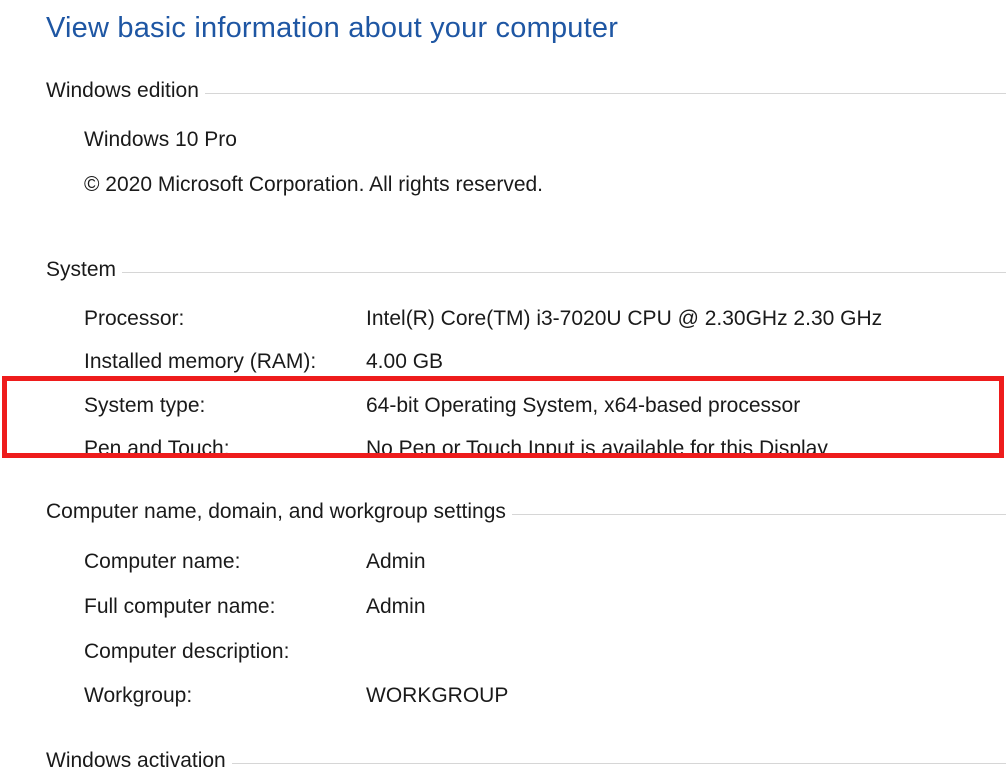  Describe the element at coordinates (160, 139) in the screenshot. I see `edition-name: Windows 10 Pro` at that location.